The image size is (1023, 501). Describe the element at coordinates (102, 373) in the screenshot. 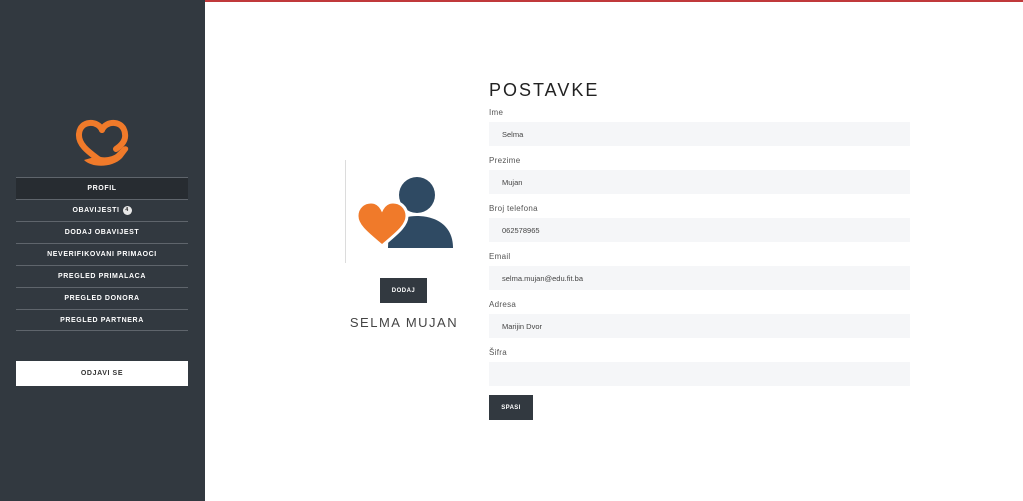

I see `logout-button: ODJAVI SE` at that location.